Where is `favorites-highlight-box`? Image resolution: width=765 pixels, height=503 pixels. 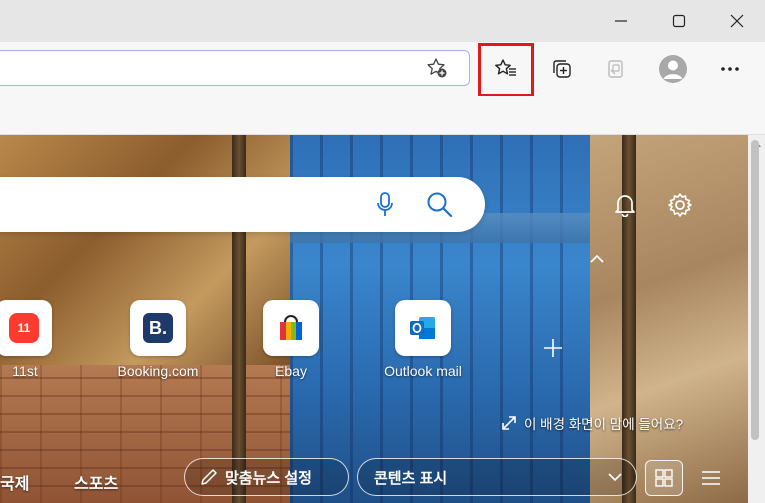 favorites-highlight-box is located at coordinates (506, 70).